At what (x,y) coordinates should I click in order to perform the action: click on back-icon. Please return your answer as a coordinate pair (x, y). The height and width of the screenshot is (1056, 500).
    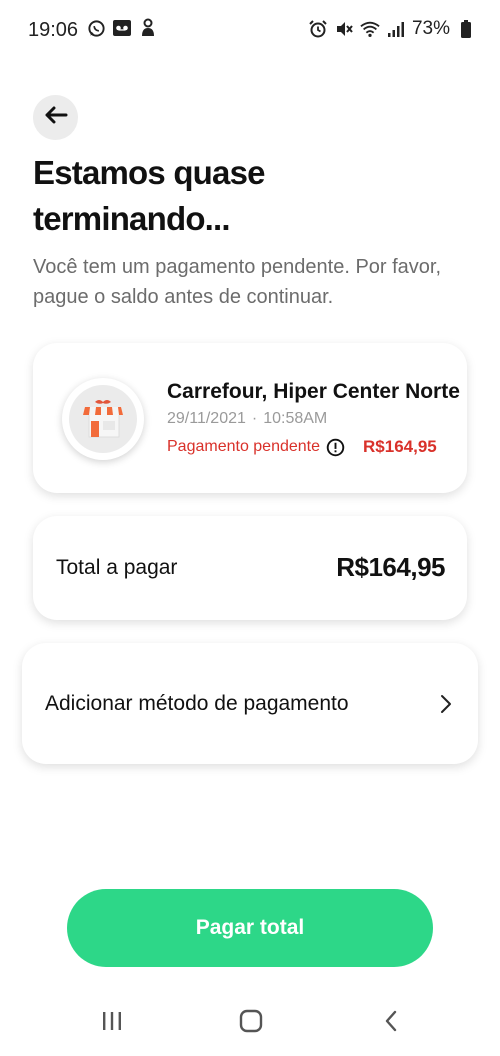
    Looking at the image, I should click on (391, 1021).